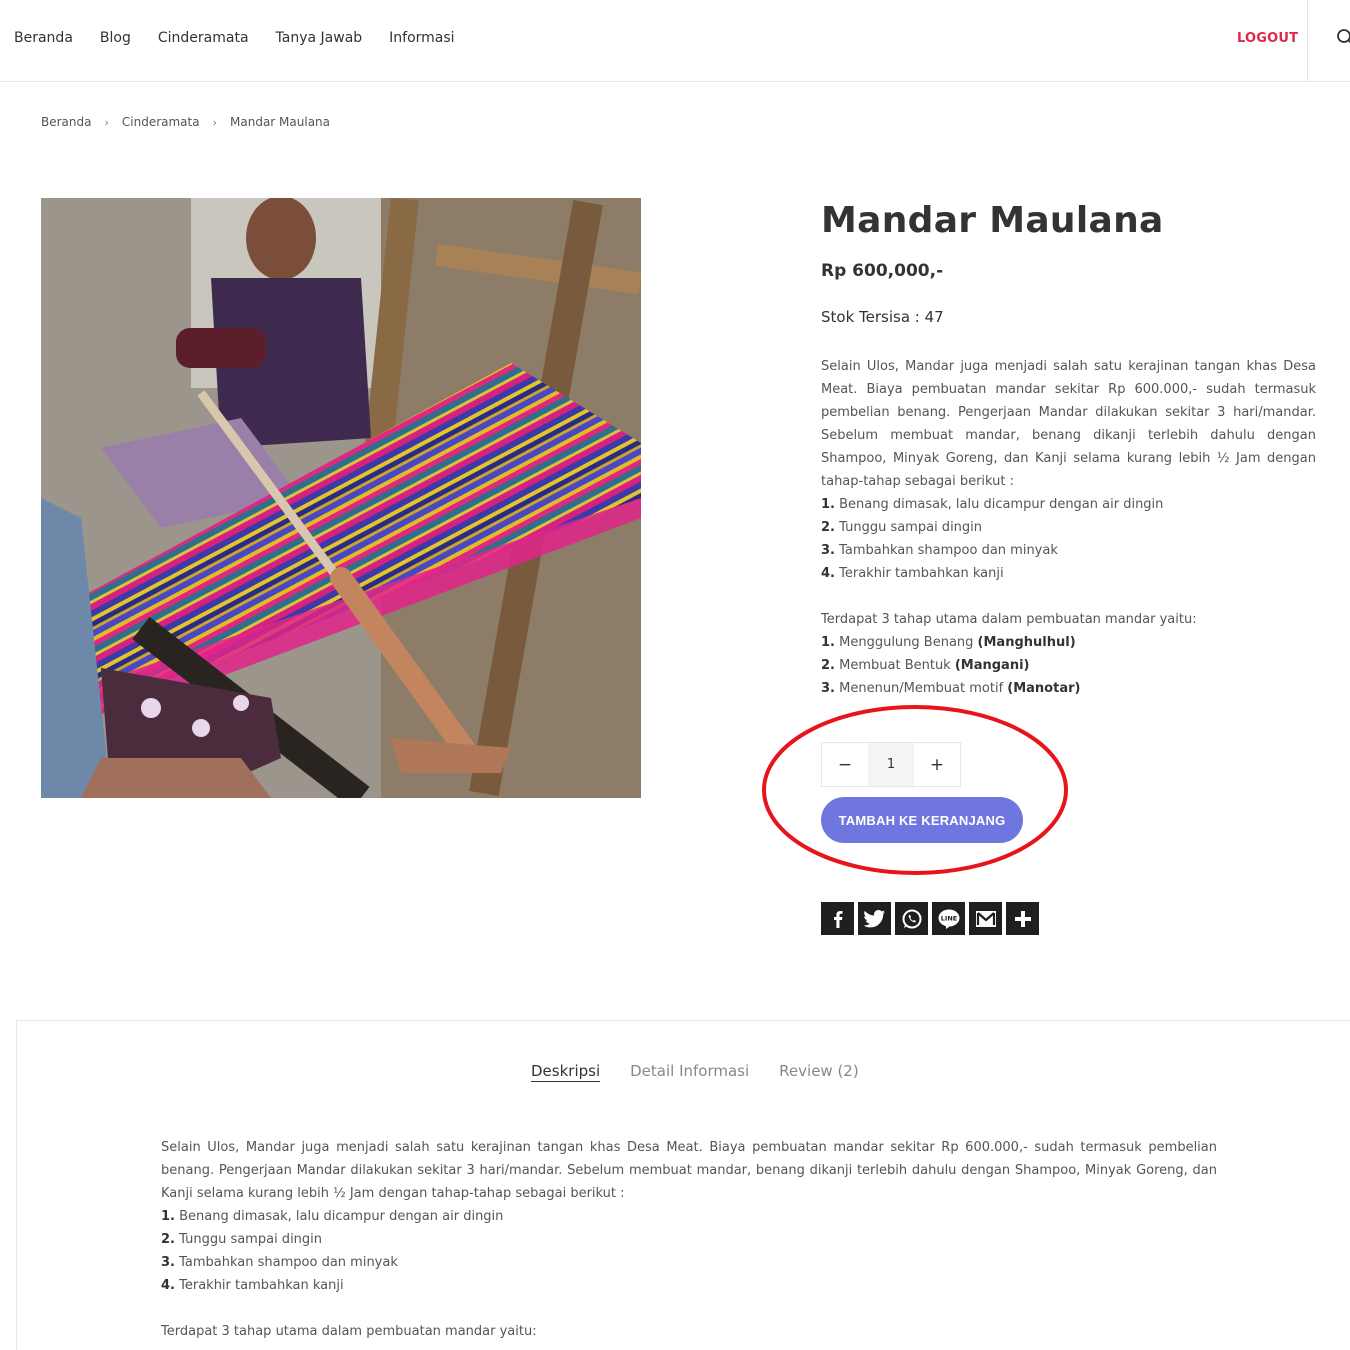 The height and width of the screenshot is (1350, 1350). I want to click on search-icon, so click(1343, 37).